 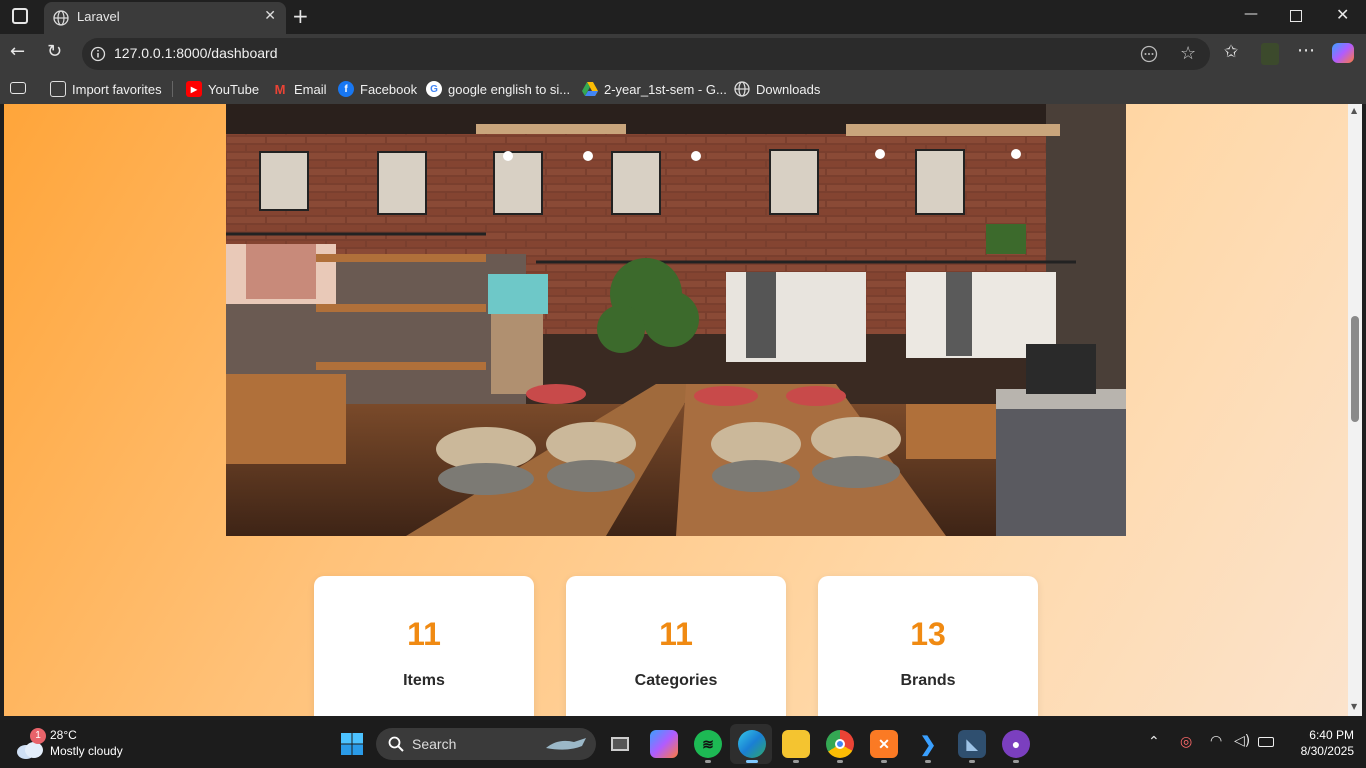 I want to click on wifi-icon: ◠, so click(x=1216, y=741).